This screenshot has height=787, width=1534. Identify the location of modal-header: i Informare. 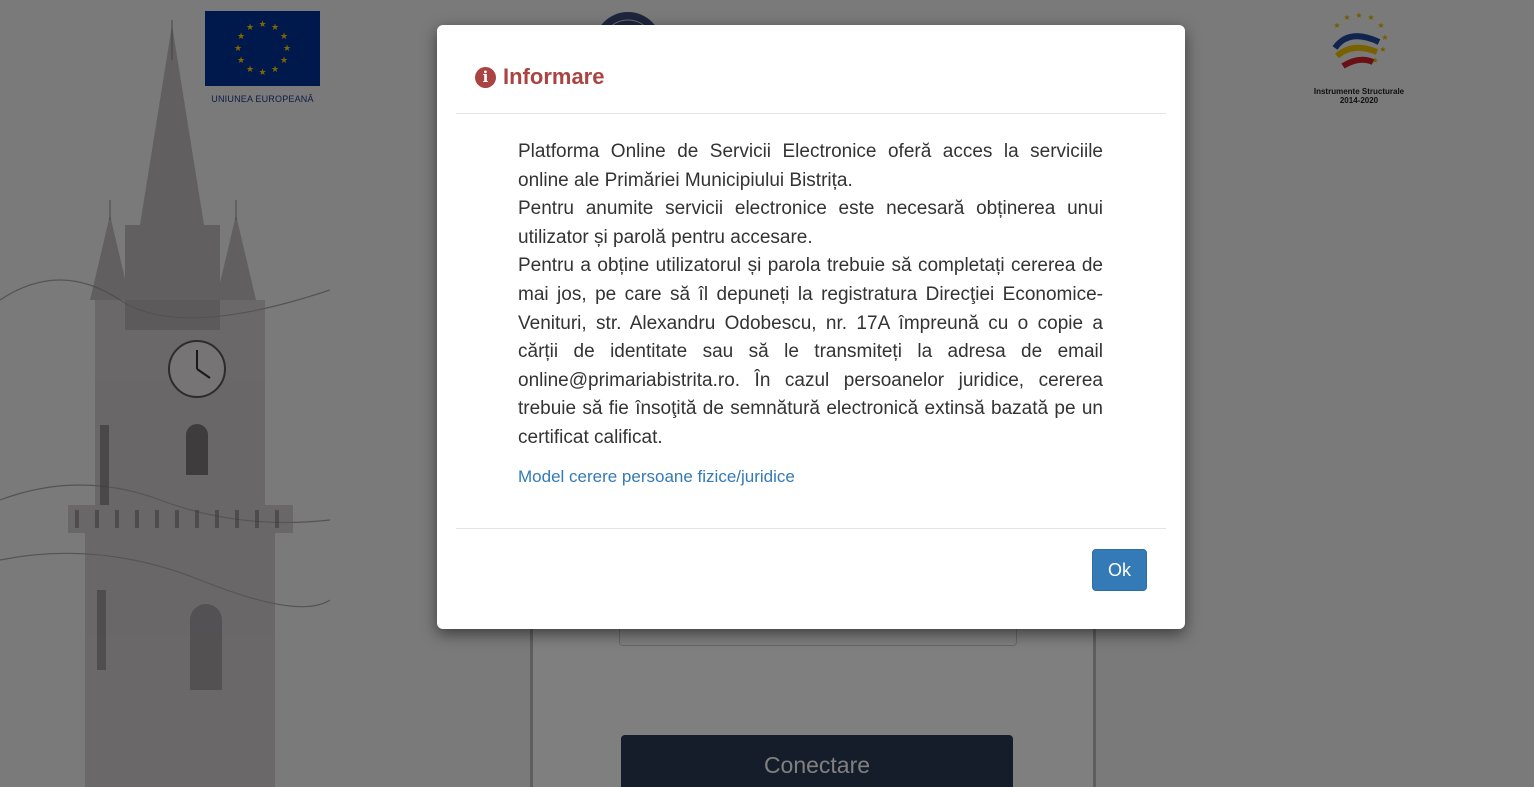
(811, 69).